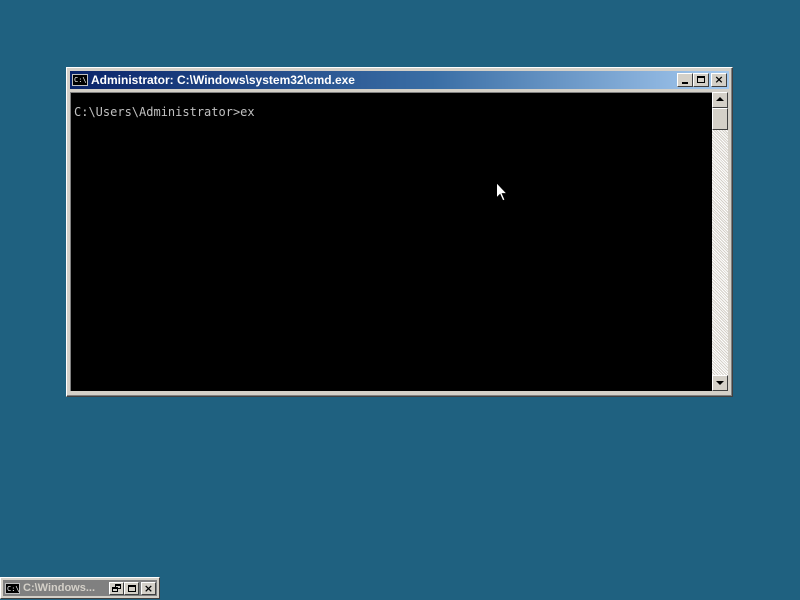 The height and width of the screenshot is (600, 800). What do you see at coordinates (164, 112) in the screenshot?
I see `console-prompt-line: C:\Users\Administrator>ex` at bounding box center [164, 112].